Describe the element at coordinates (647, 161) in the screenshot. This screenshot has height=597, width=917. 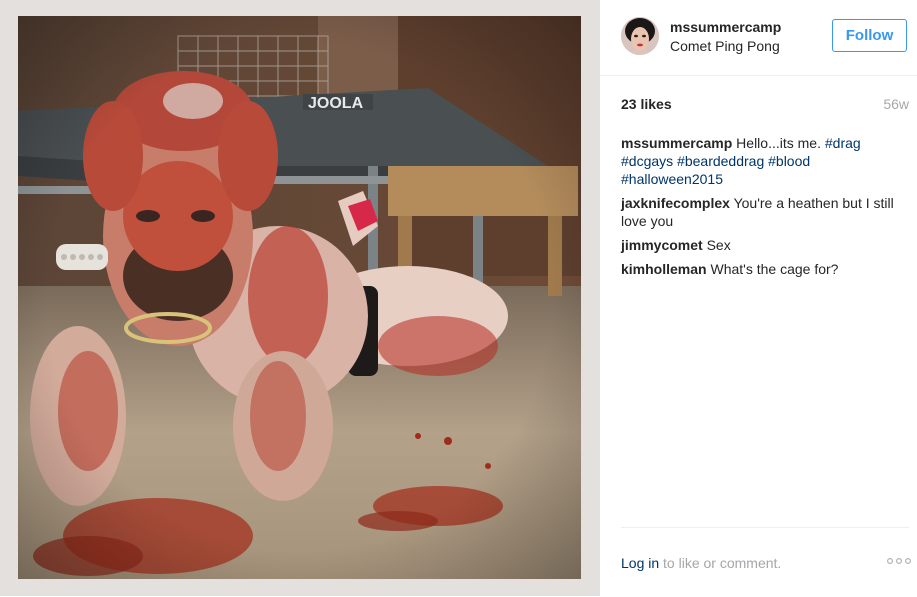
I see `hashtag-link: #dcgays` at that location.